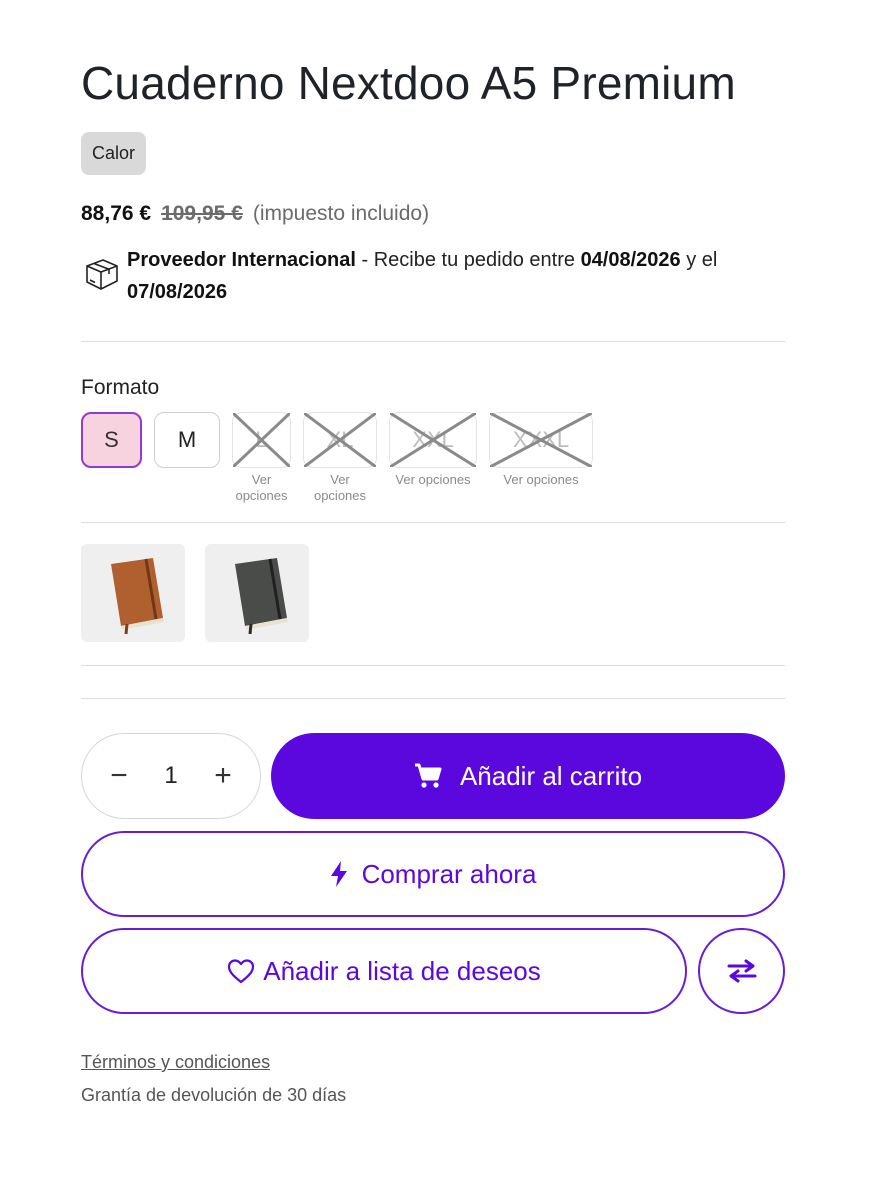 The width and height of the screenshot is (896, 1200). Describe the element at coordinates (261, 596) in the screenshot. I see `notebook-black-image` at that location.